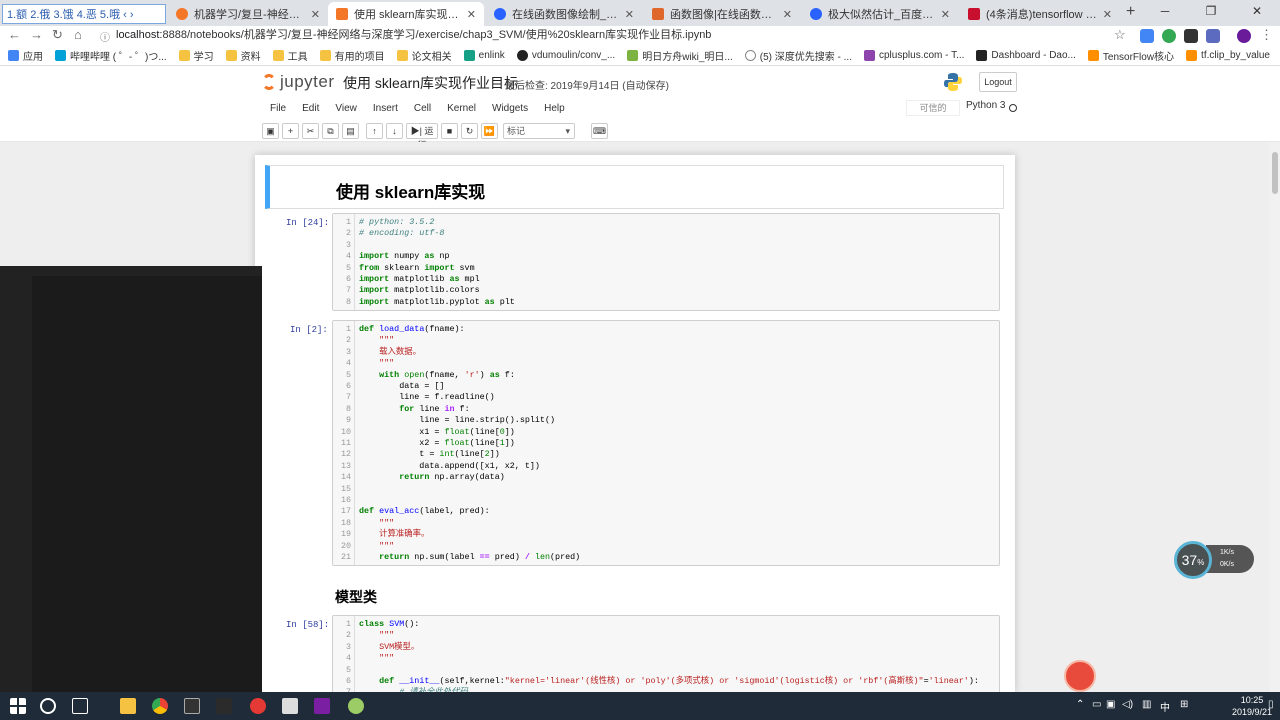 The height and width of the screenshot is (720, 1280). I want to click on move-up-icon: ↑, so click(374, 131).